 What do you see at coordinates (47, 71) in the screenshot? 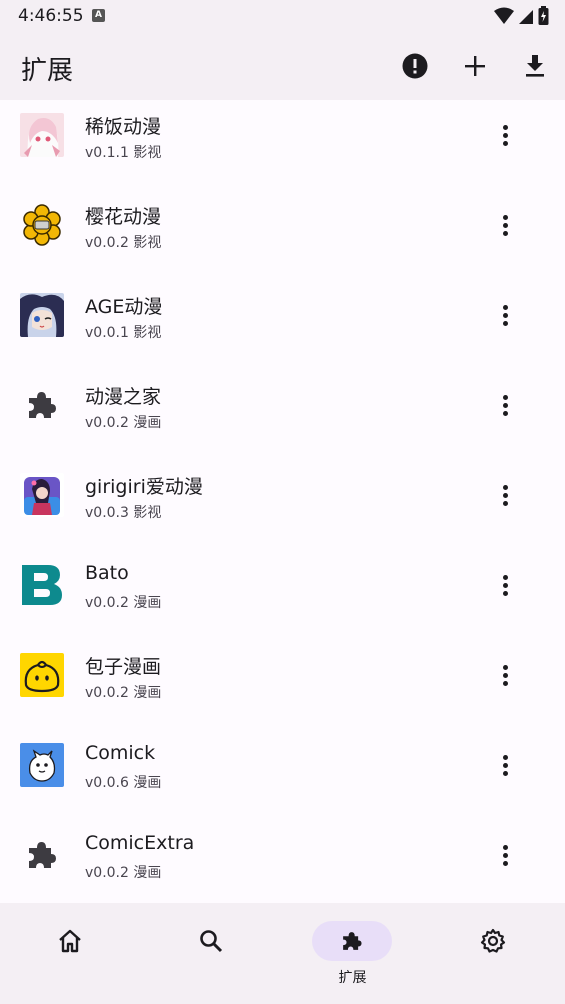
I see `page-title: 扩展` at bounding box center [47, 71].